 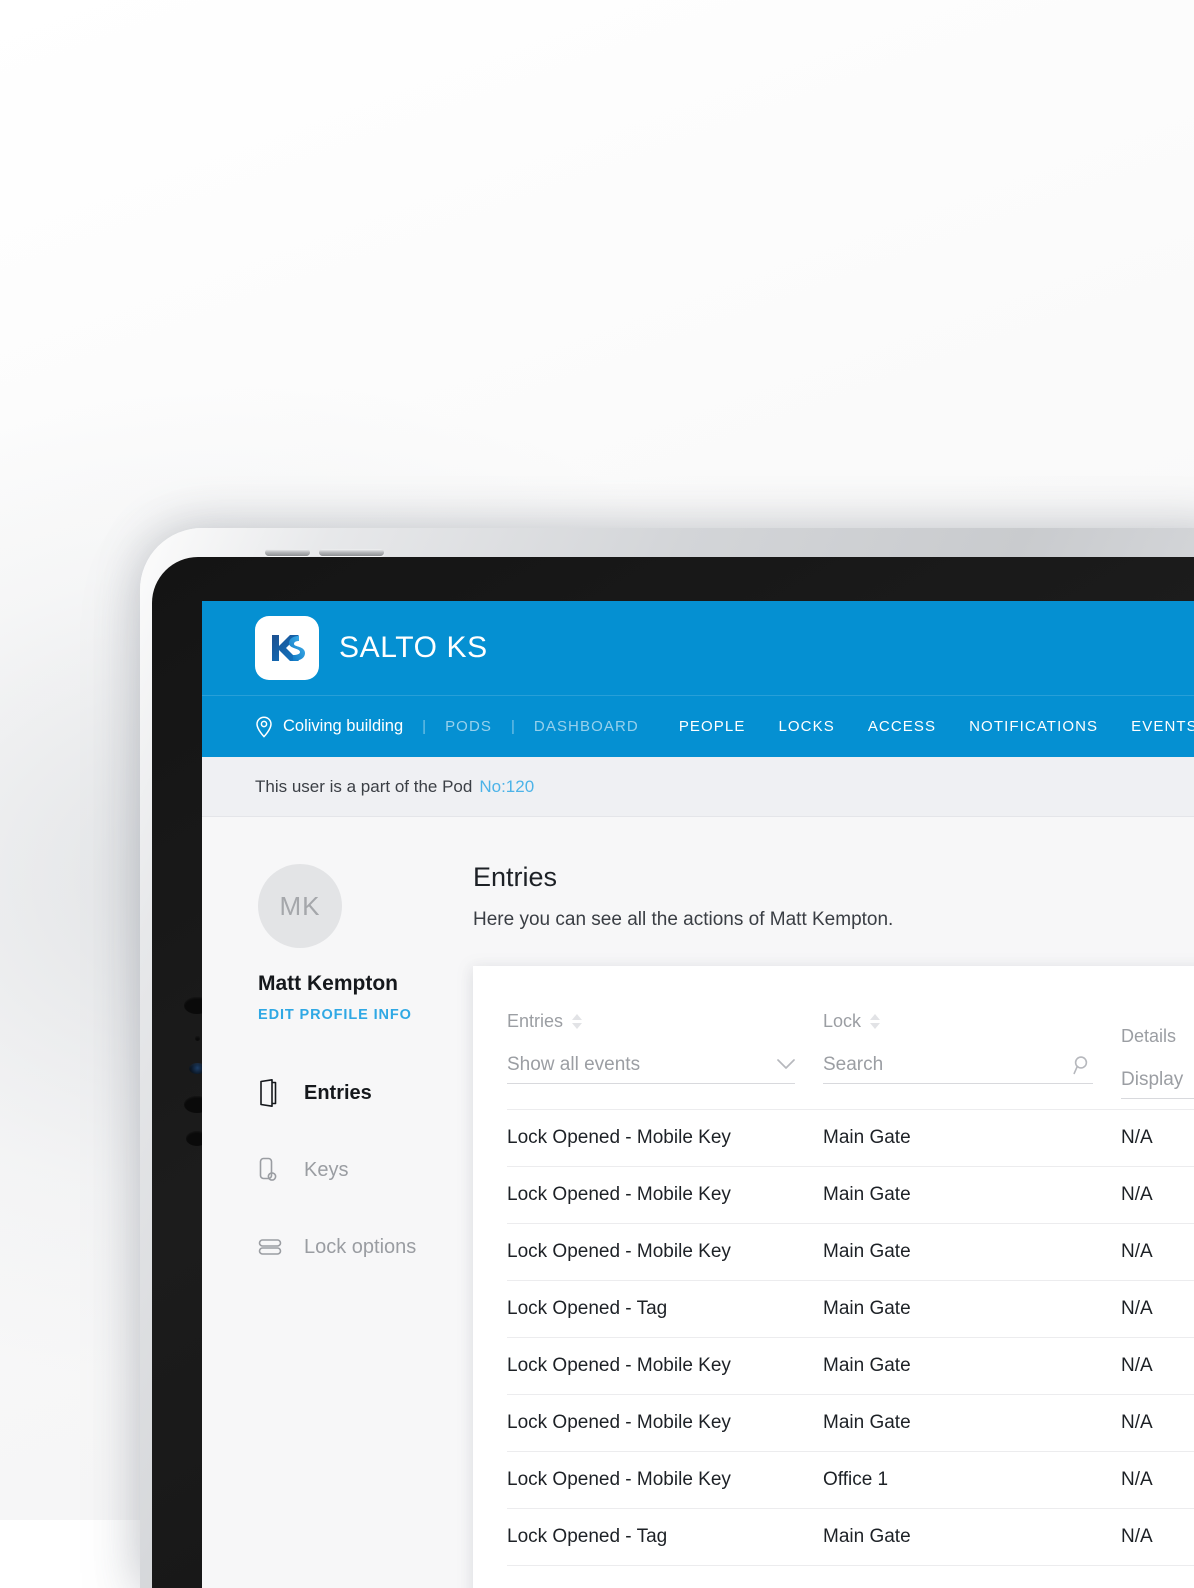 I want to click on page-title: Entries, so click(x=833, y=877).